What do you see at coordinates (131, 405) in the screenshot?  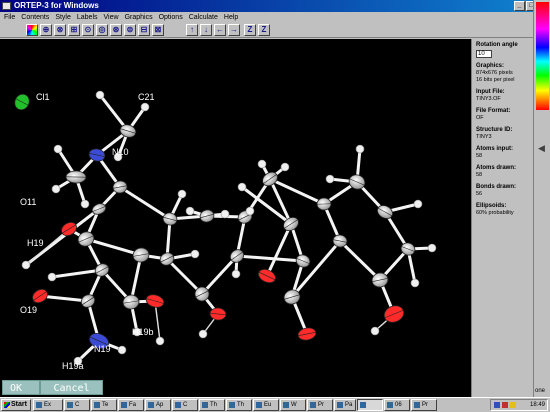 I see `taskbar-button: Fa` at bounding box center [131, 405].